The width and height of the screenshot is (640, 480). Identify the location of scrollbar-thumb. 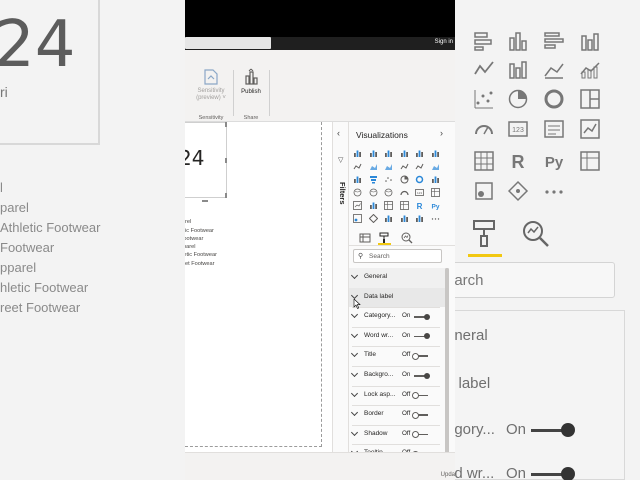
(447, 363).